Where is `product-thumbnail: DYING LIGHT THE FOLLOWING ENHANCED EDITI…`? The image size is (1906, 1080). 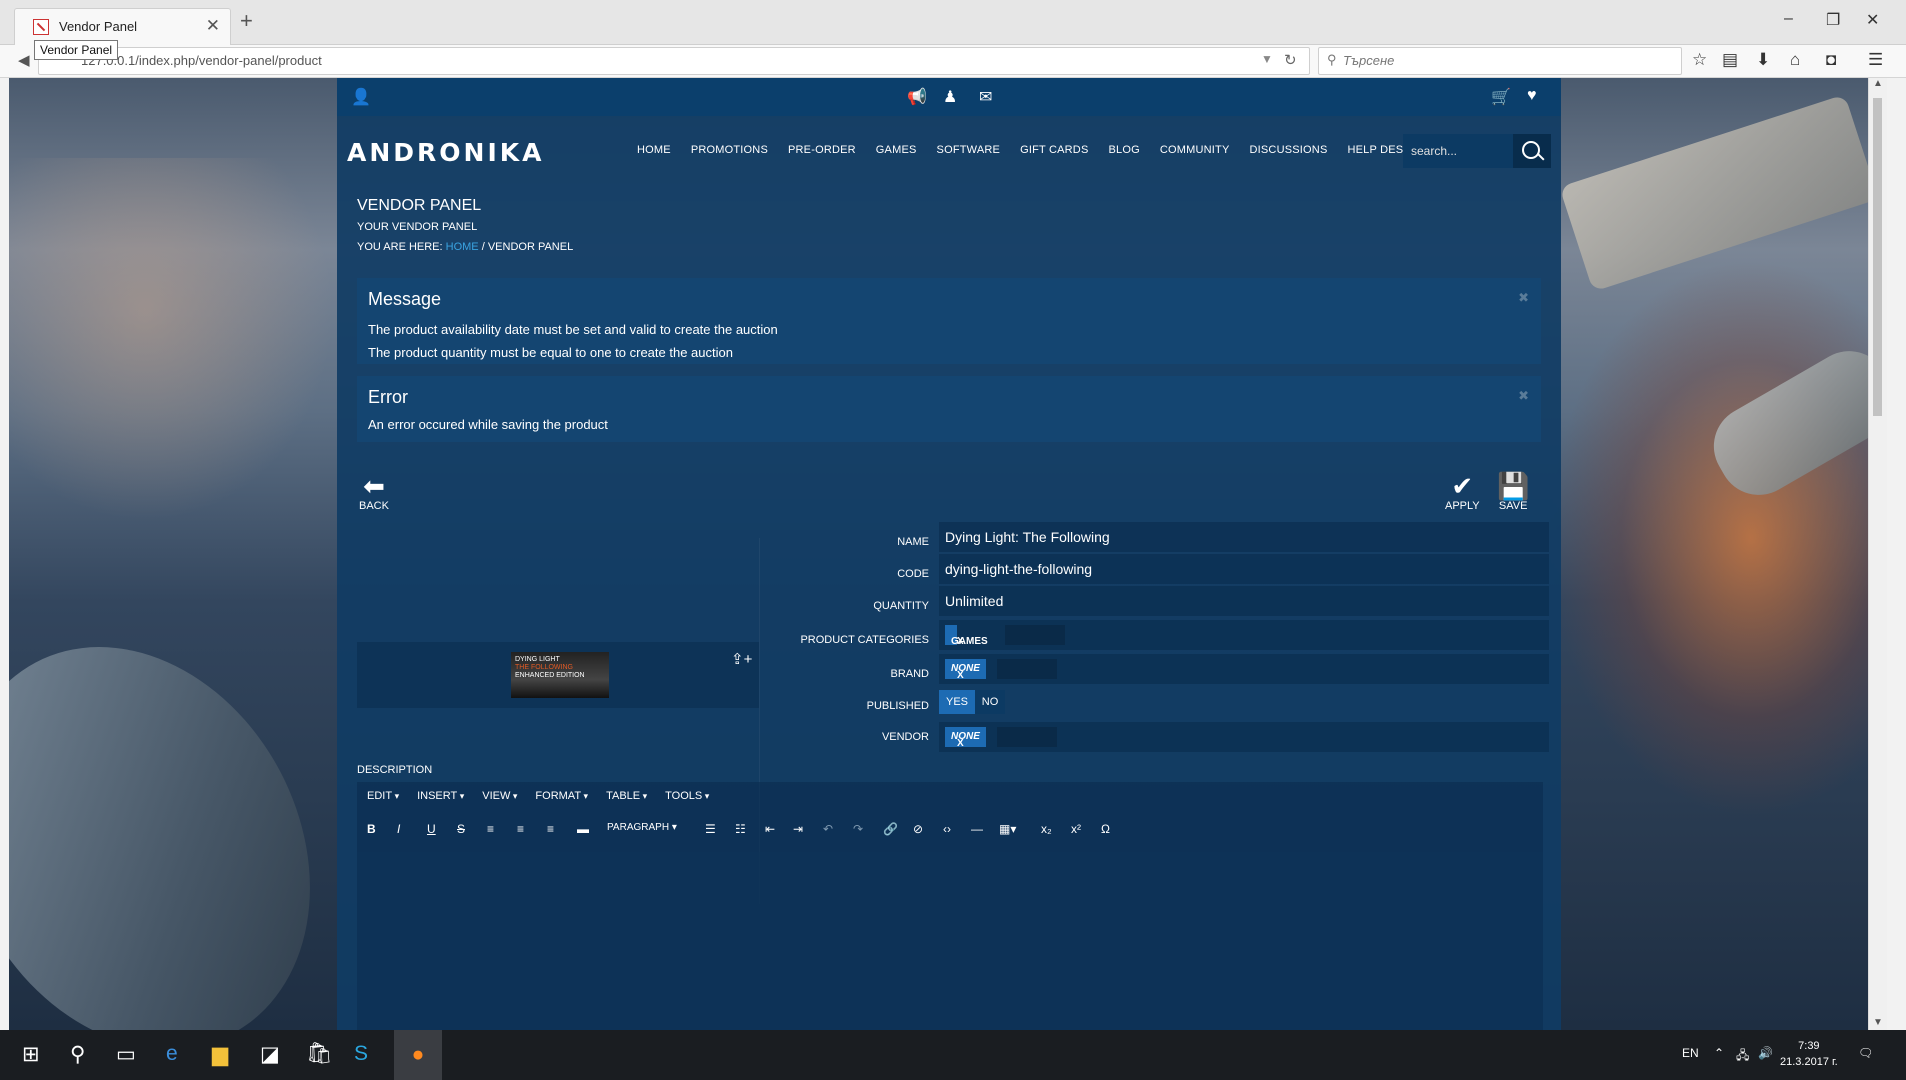
product-thumbnail: DYING LIGHT THE FOLLOWING ENHANCED EDITI… is located at coordinates (560, 675).